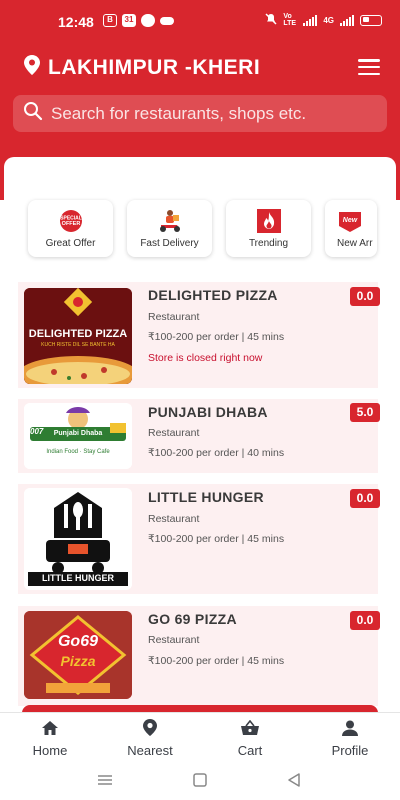  I want to click on category-trending: Trending, so click(268, 228).